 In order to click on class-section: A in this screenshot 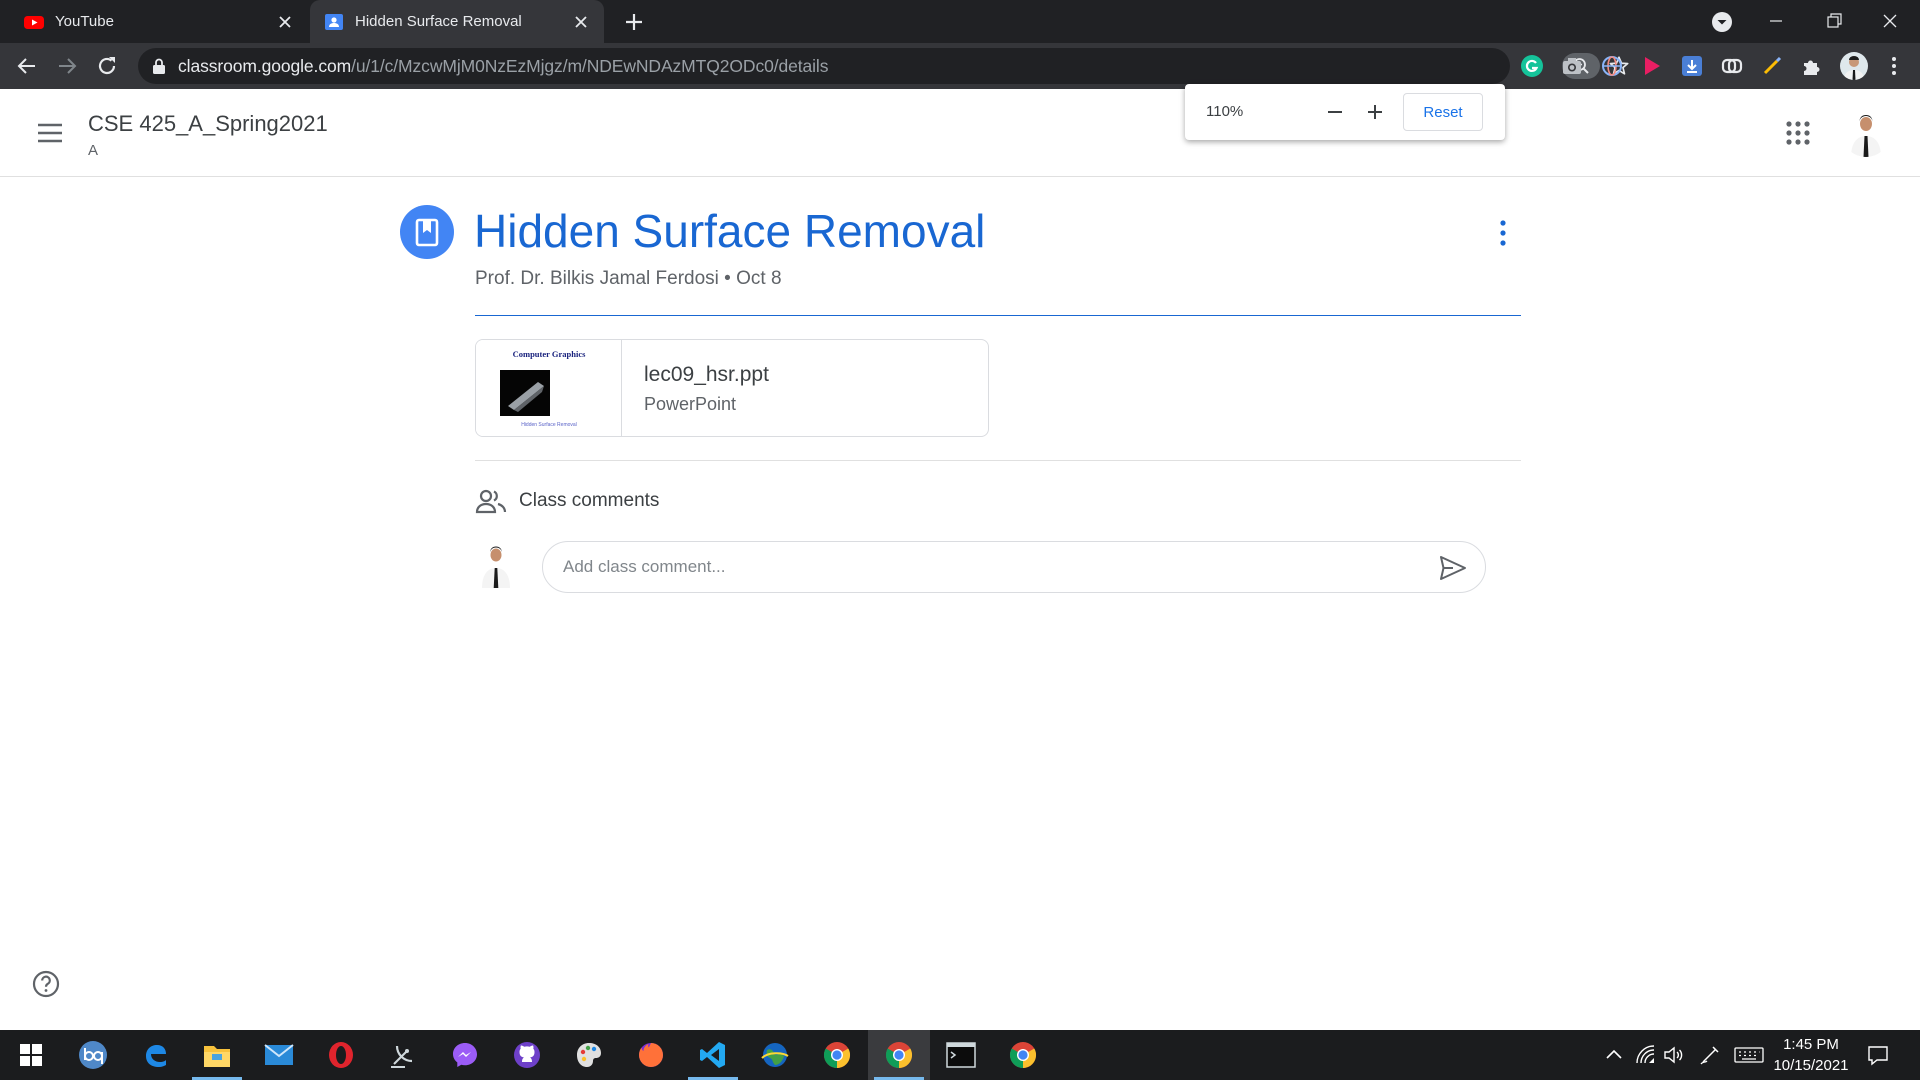, I will do `click(93, 150)`.